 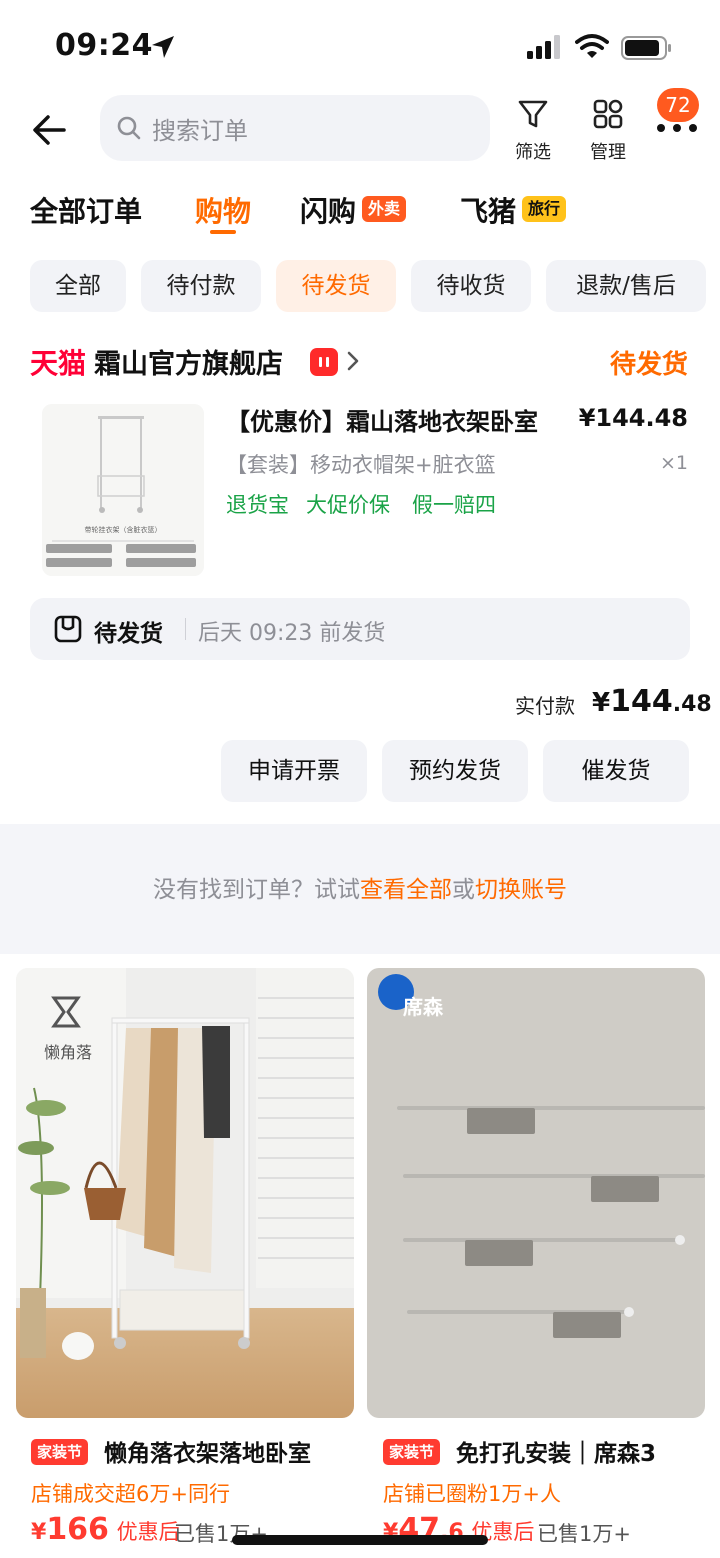 What do you see at coordinates (545, 706) in the screenshot?
I see `paid-label: 实付款` at bounding box center [545, 706].